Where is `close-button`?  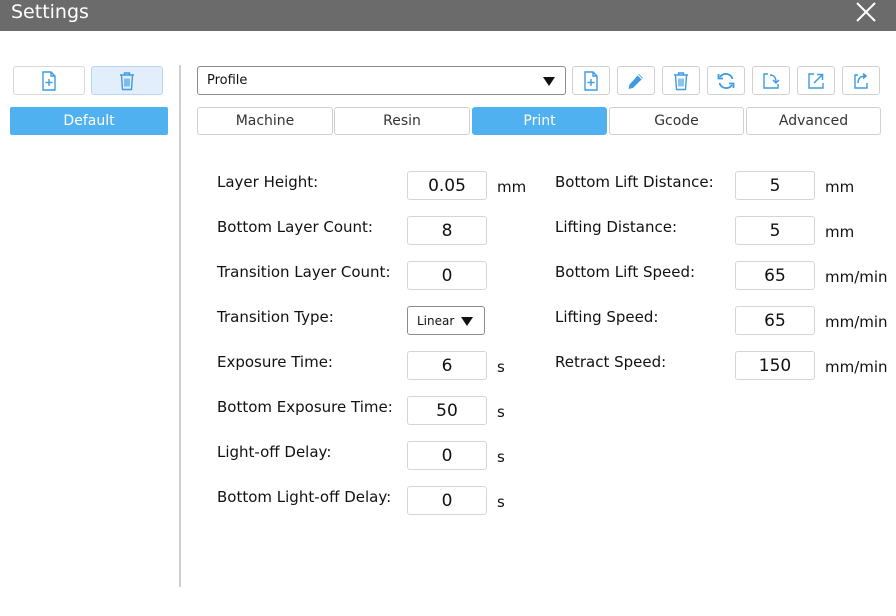 close-button is located at coordinates (866, 12).